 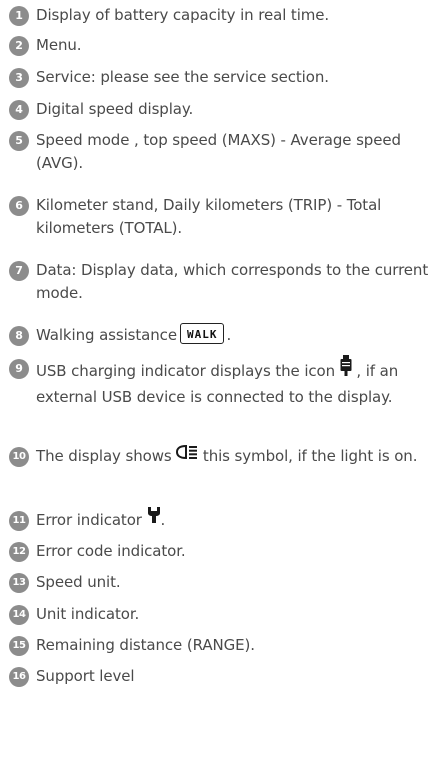 I want to click on list-item: 12 Error code indicator., so click(x=224, y=551).